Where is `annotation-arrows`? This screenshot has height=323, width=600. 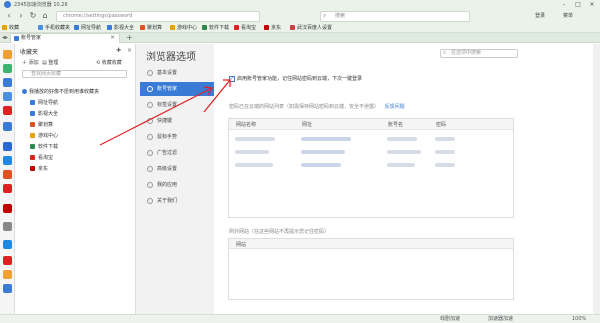
annotation-arrows is located at coordinates (165, 112).